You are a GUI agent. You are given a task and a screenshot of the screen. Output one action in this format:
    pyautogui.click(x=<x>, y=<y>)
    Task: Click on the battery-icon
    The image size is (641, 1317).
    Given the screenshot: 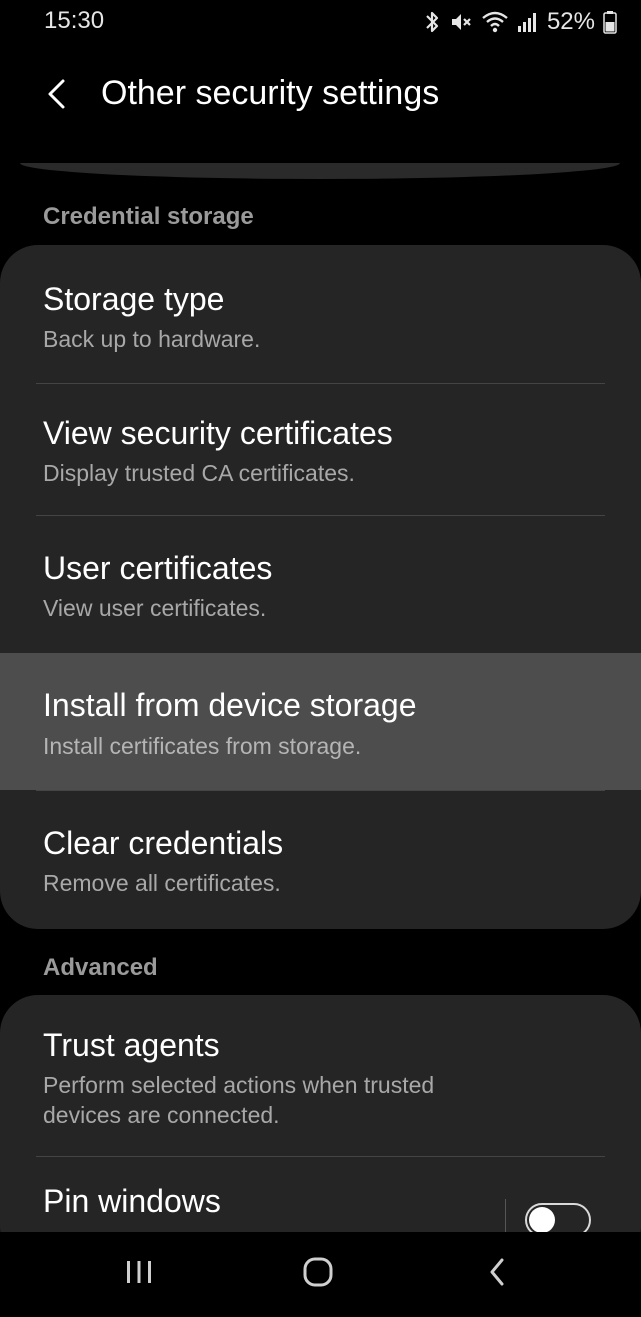 What is the action you would take?
    pyautogui.click(x=610, y=22)
    